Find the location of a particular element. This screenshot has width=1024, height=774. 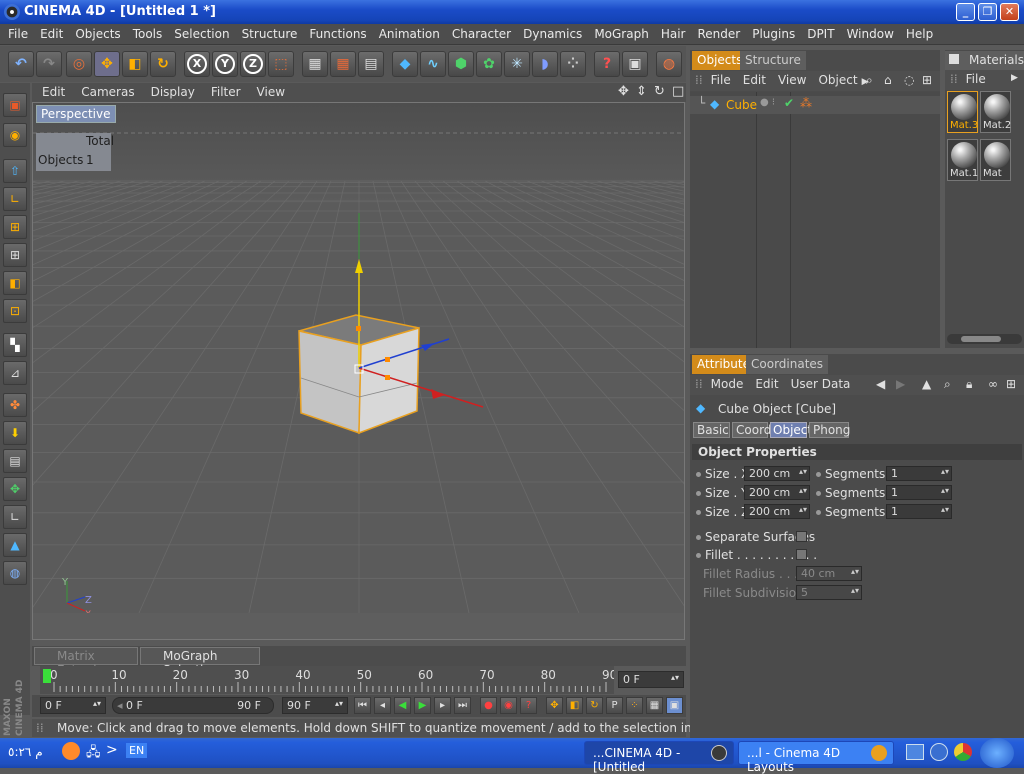

step-back-icon: ◂ is located at coordinates (382, 705).